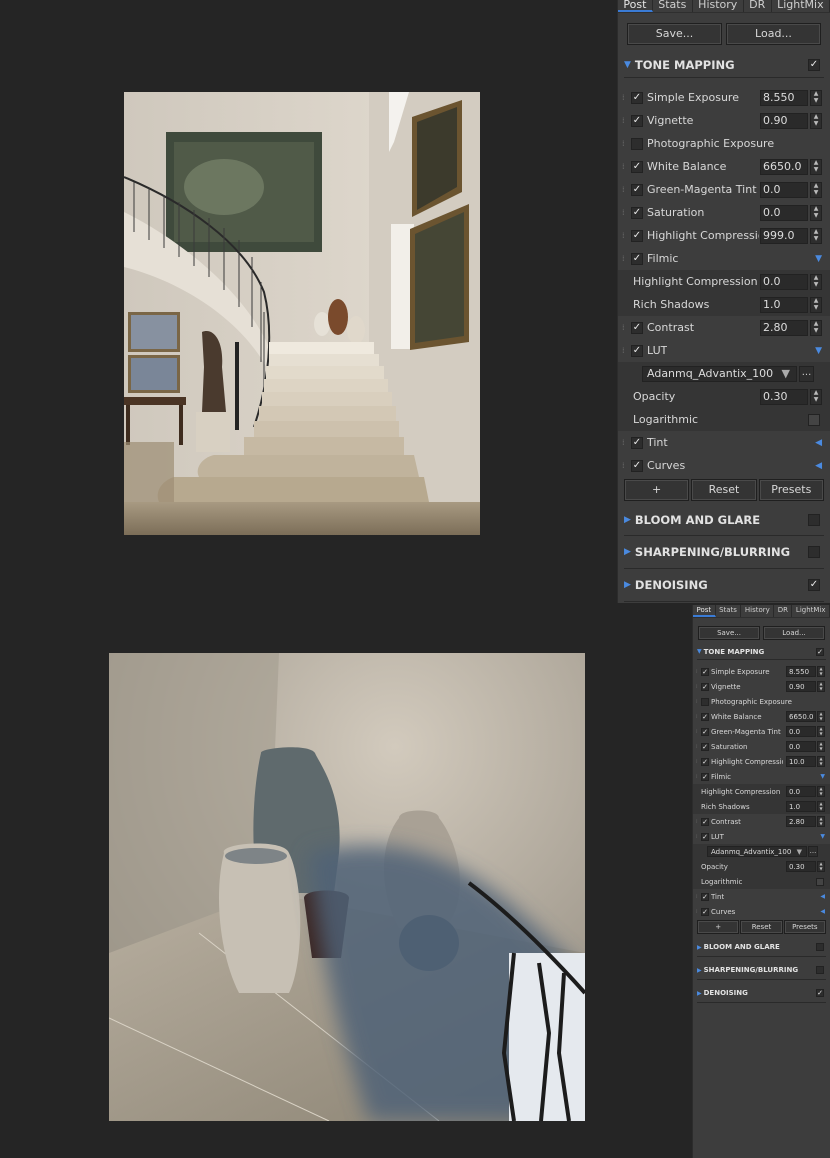  What do you see at coordinates (814, 585) in the screenshot?
I see `denoising-enable-checkbox: ✓` at bounding box center [814, 585].